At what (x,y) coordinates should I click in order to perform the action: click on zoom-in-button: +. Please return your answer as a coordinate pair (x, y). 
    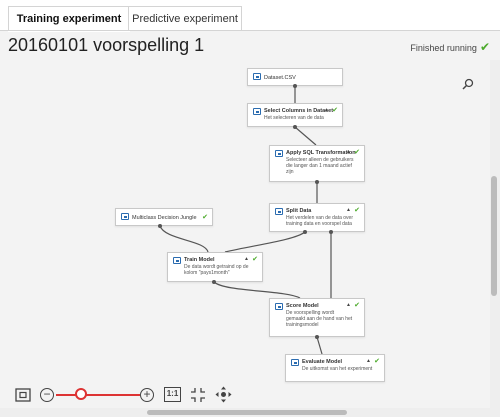
    Looking at the image, I should click on (147, 395).